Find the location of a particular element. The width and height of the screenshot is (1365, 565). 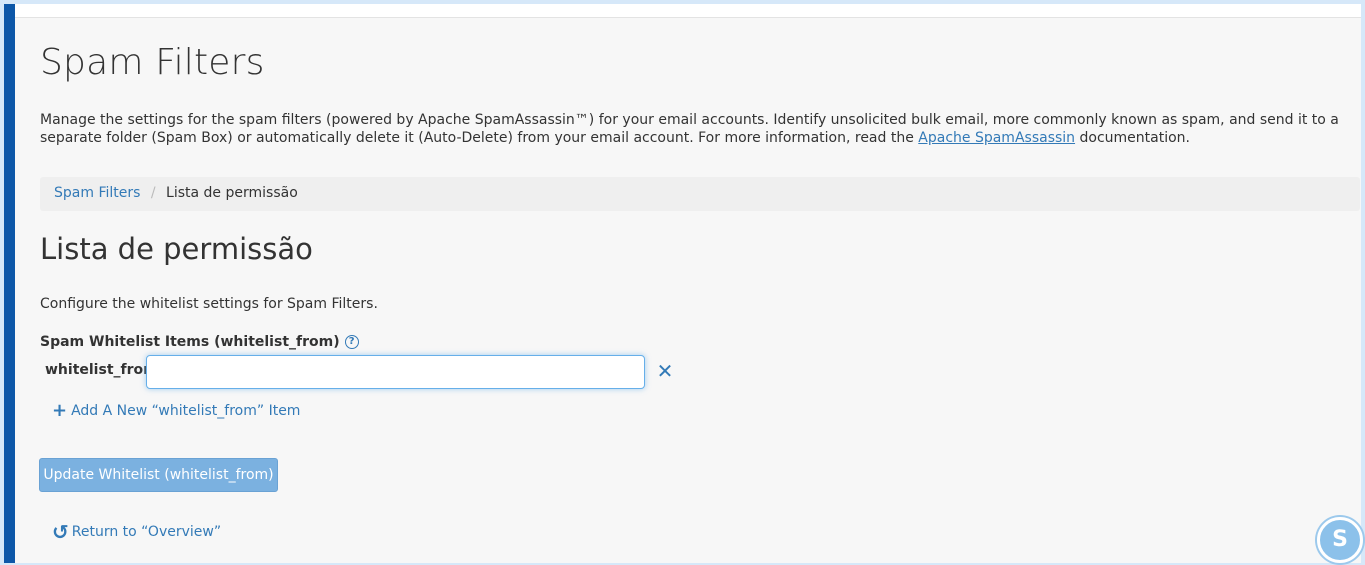

breadcrumb: Spam Filters / Lista de permissão is located at coordinates (700, 194).